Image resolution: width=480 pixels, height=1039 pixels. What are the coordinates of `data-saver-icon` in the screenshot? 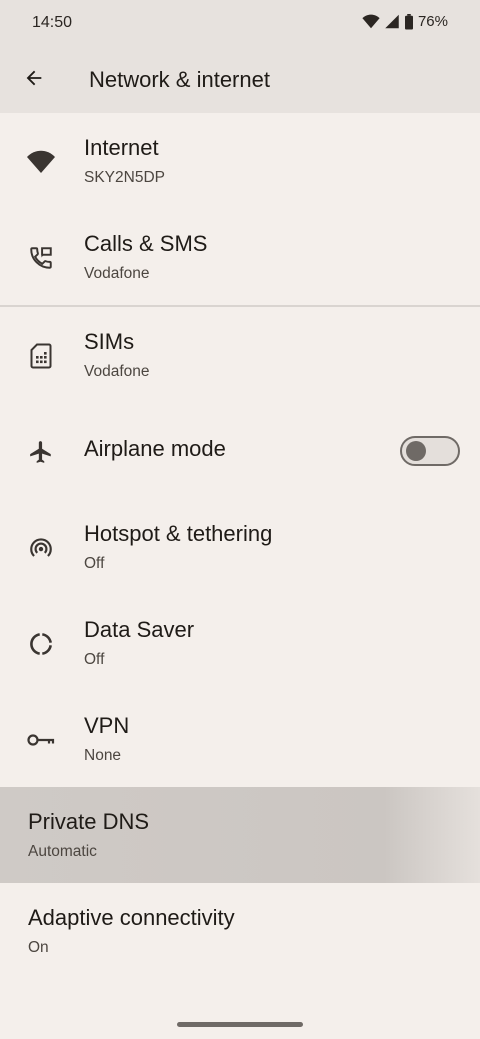 It's located at (41, 644).